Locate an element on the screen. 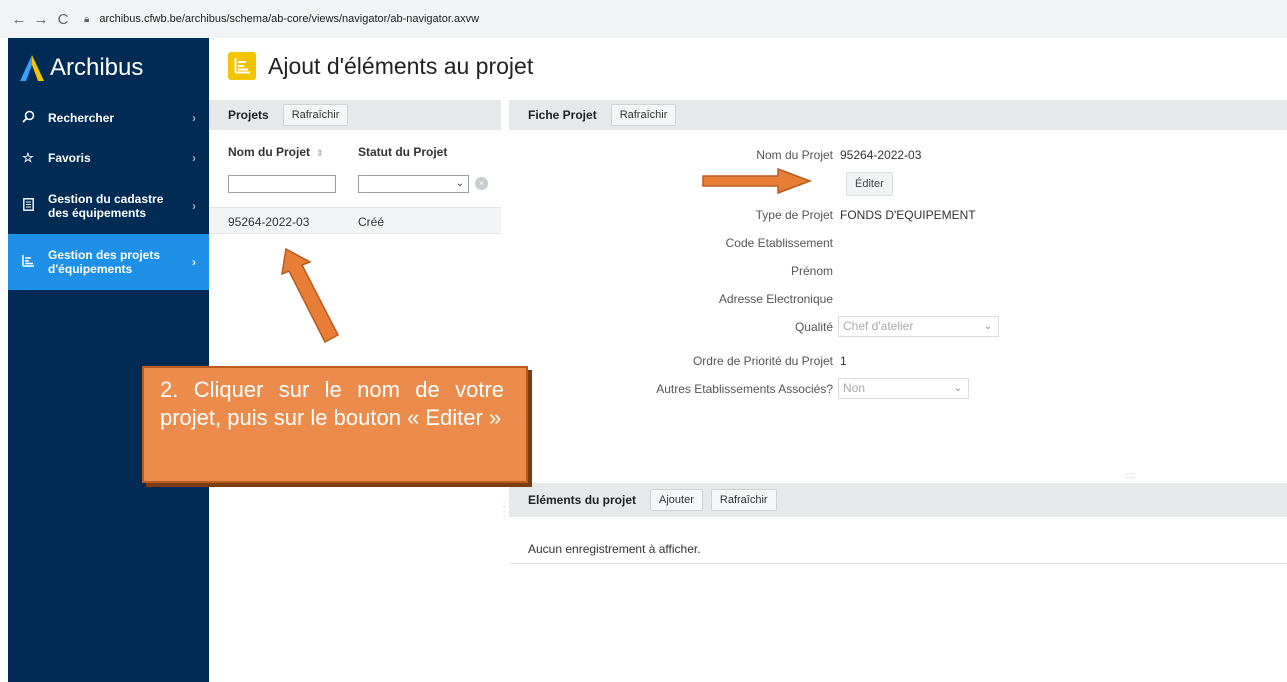  arrow-up-icon is located at coordinates (310, 295).